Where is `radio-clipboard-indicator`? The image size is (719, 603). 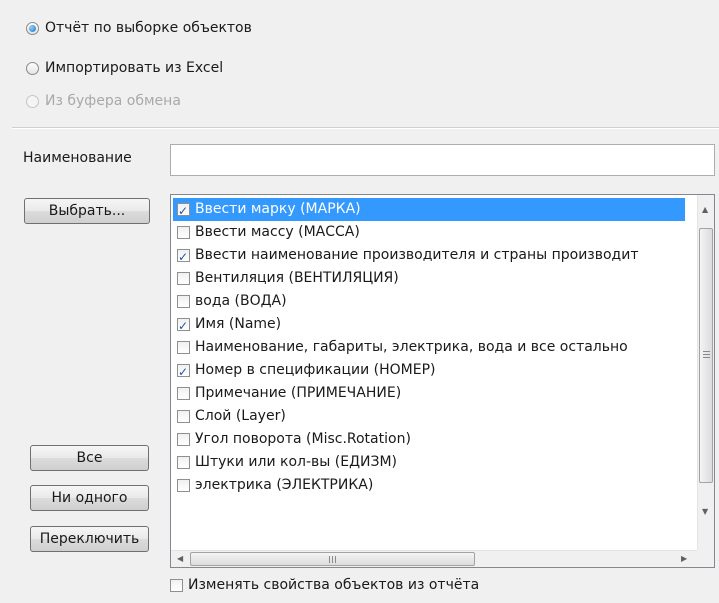 radio-clipboard-indicator is located at coordinates (32, 101).